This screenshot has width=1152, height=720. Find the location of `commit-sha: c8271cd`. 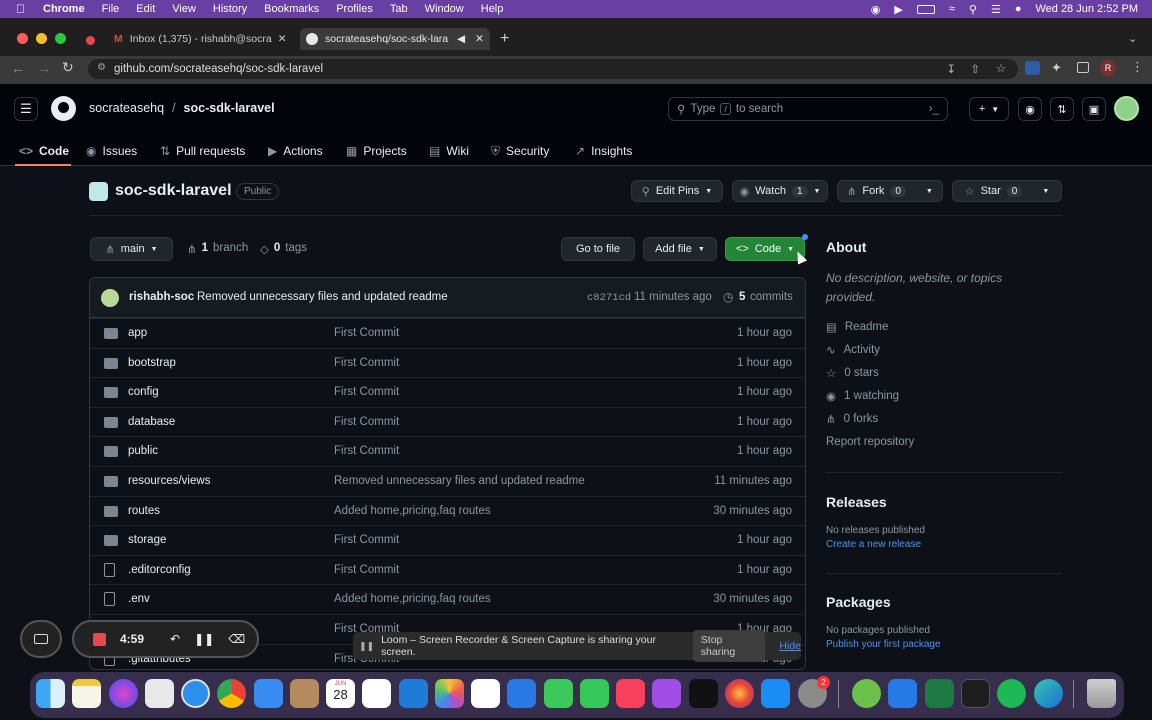

commit-sha: c8271cd is located at coordinates (609, 298).